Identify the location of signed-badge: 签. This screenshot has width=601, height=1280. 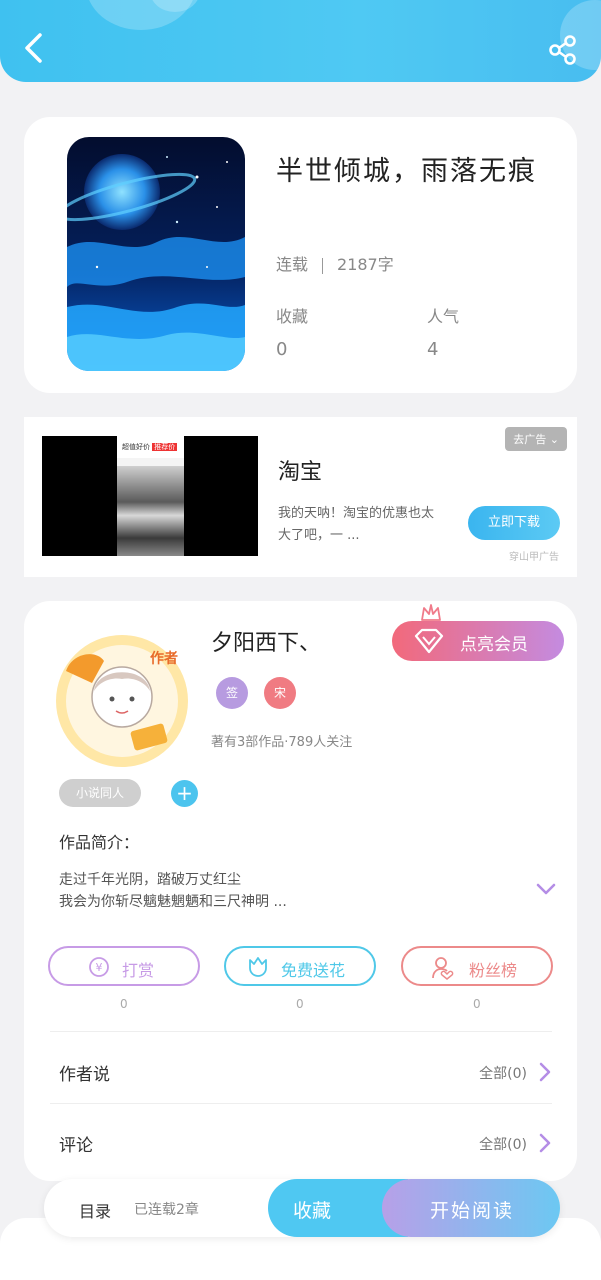
(232, 693).